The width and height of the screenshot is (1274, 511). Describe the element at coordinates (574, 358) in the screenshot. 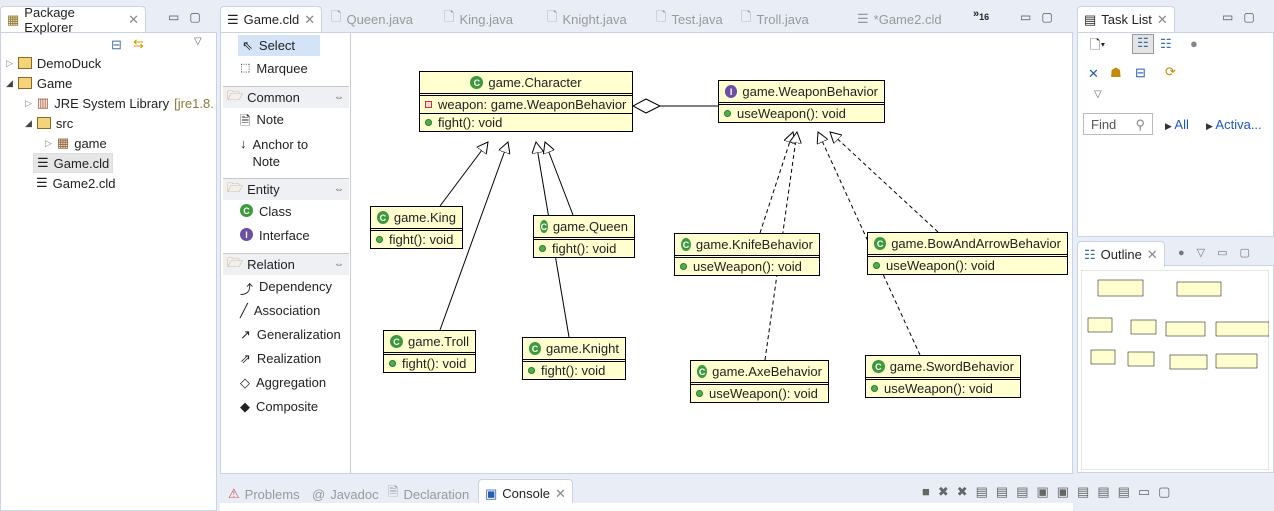

I see `class-knight: Cgame.Knight fight(): void` at that location.